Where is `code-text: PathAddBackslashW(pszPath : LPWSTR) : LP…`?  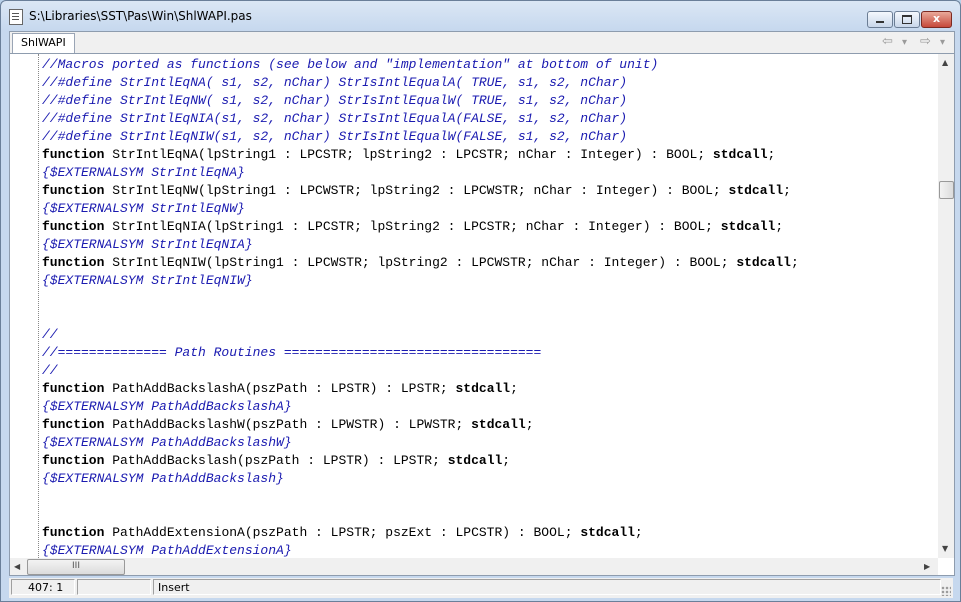 code-text: PathAddBackslashW(pszPath : LPWSTR) : LP… is located at coordinates (288, 424).